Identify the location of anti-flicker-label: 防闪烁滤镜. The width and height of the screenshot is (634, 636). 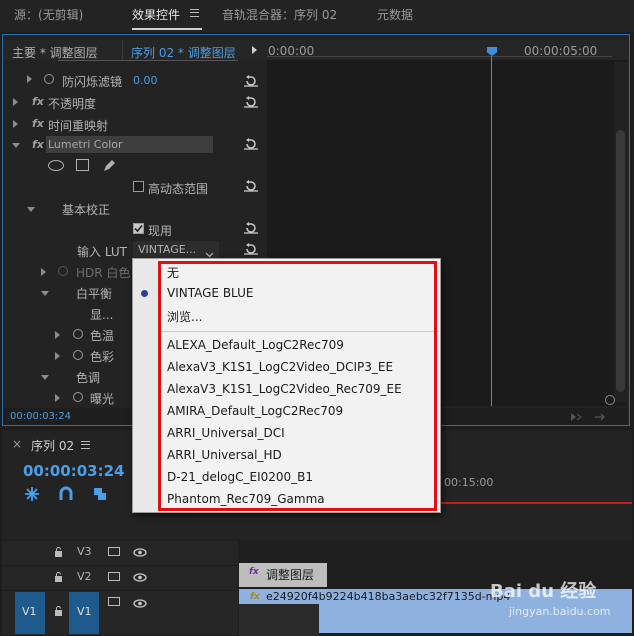
(92, 82).